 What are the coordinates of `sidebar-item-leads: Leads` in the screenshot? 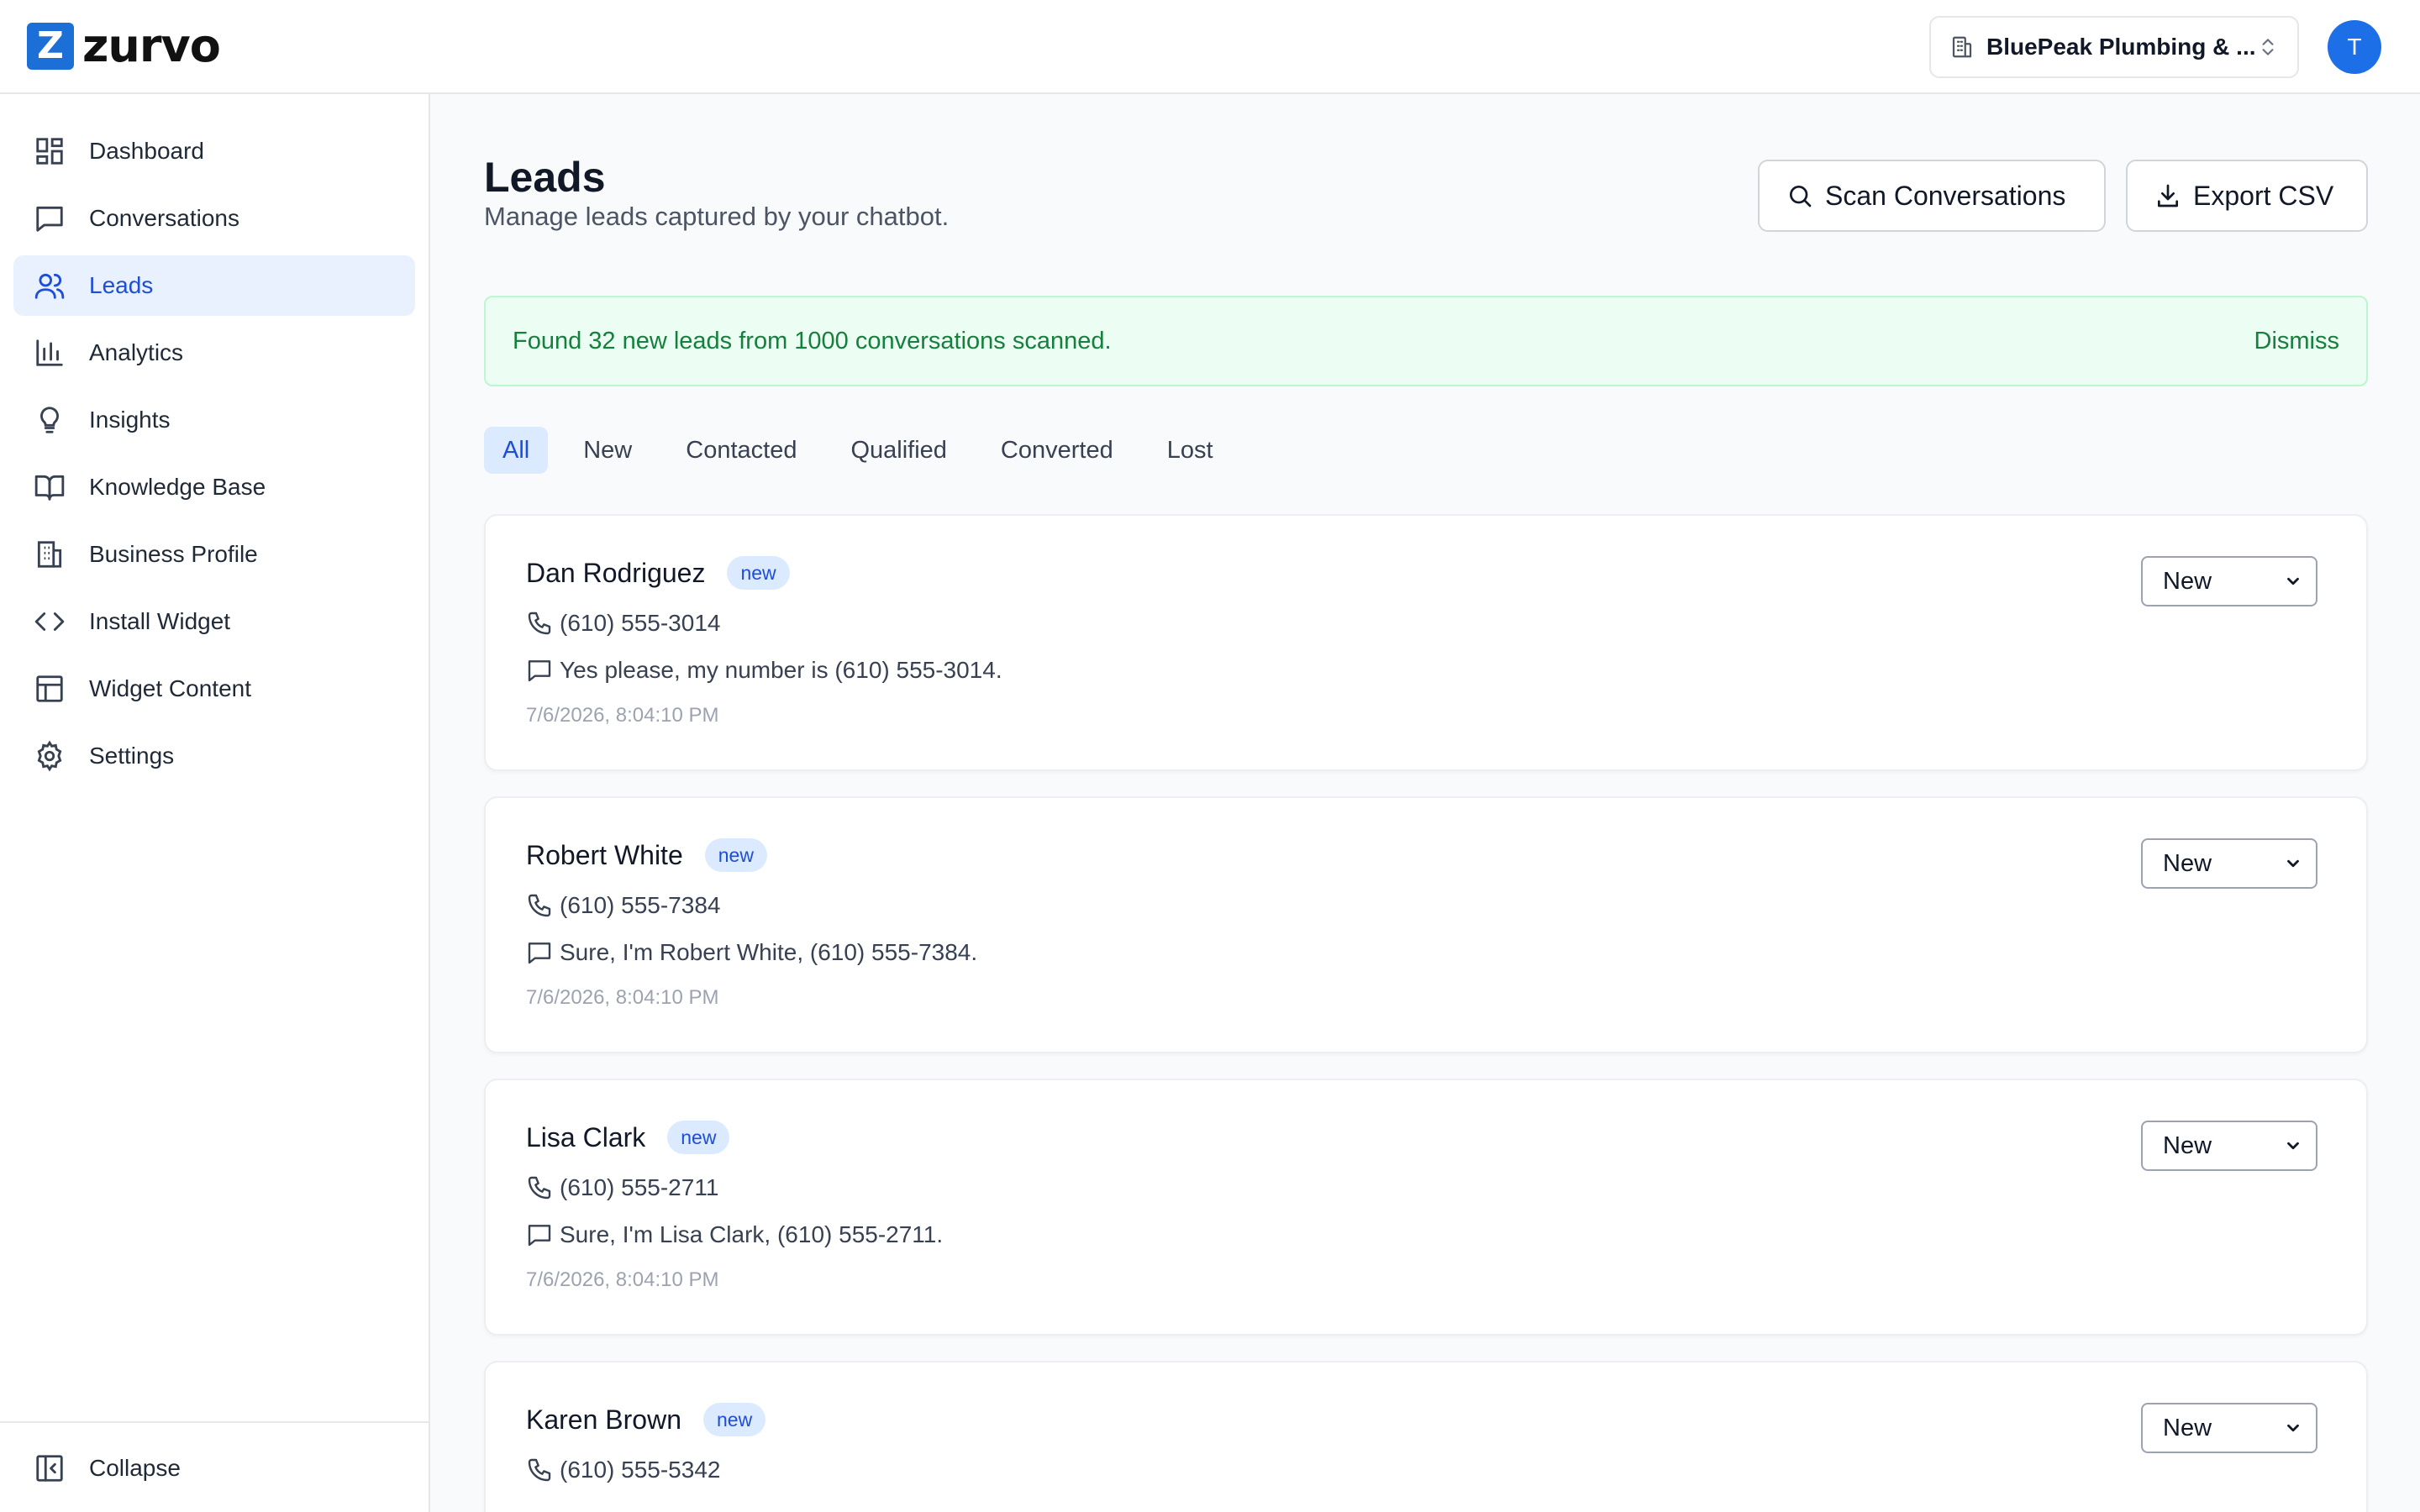 It's located at (214, 285).